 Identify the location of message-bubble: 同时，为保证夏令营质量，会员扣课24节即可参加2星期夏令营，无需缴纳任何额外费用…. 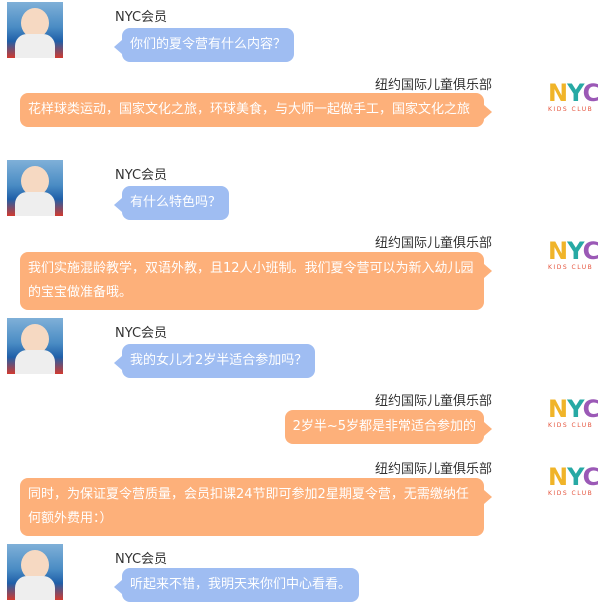
(256, 507).